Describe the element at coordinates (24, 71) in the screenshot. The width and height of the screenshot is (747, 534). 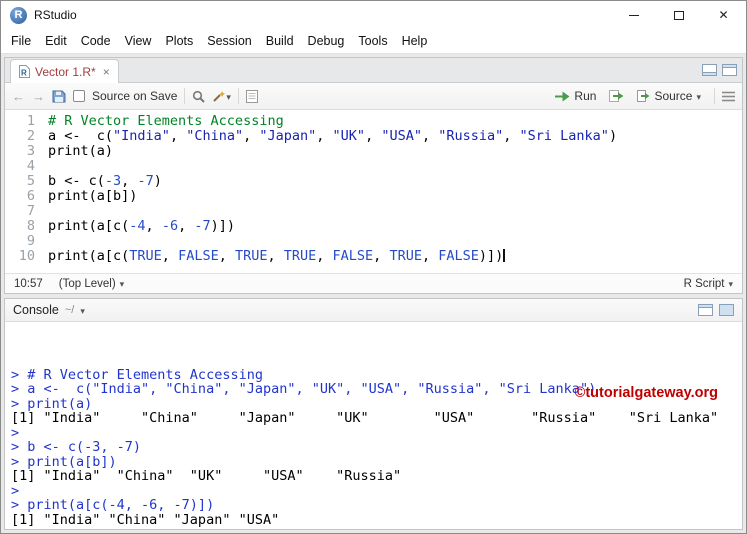
I see `r-file-icon: R` at that location.